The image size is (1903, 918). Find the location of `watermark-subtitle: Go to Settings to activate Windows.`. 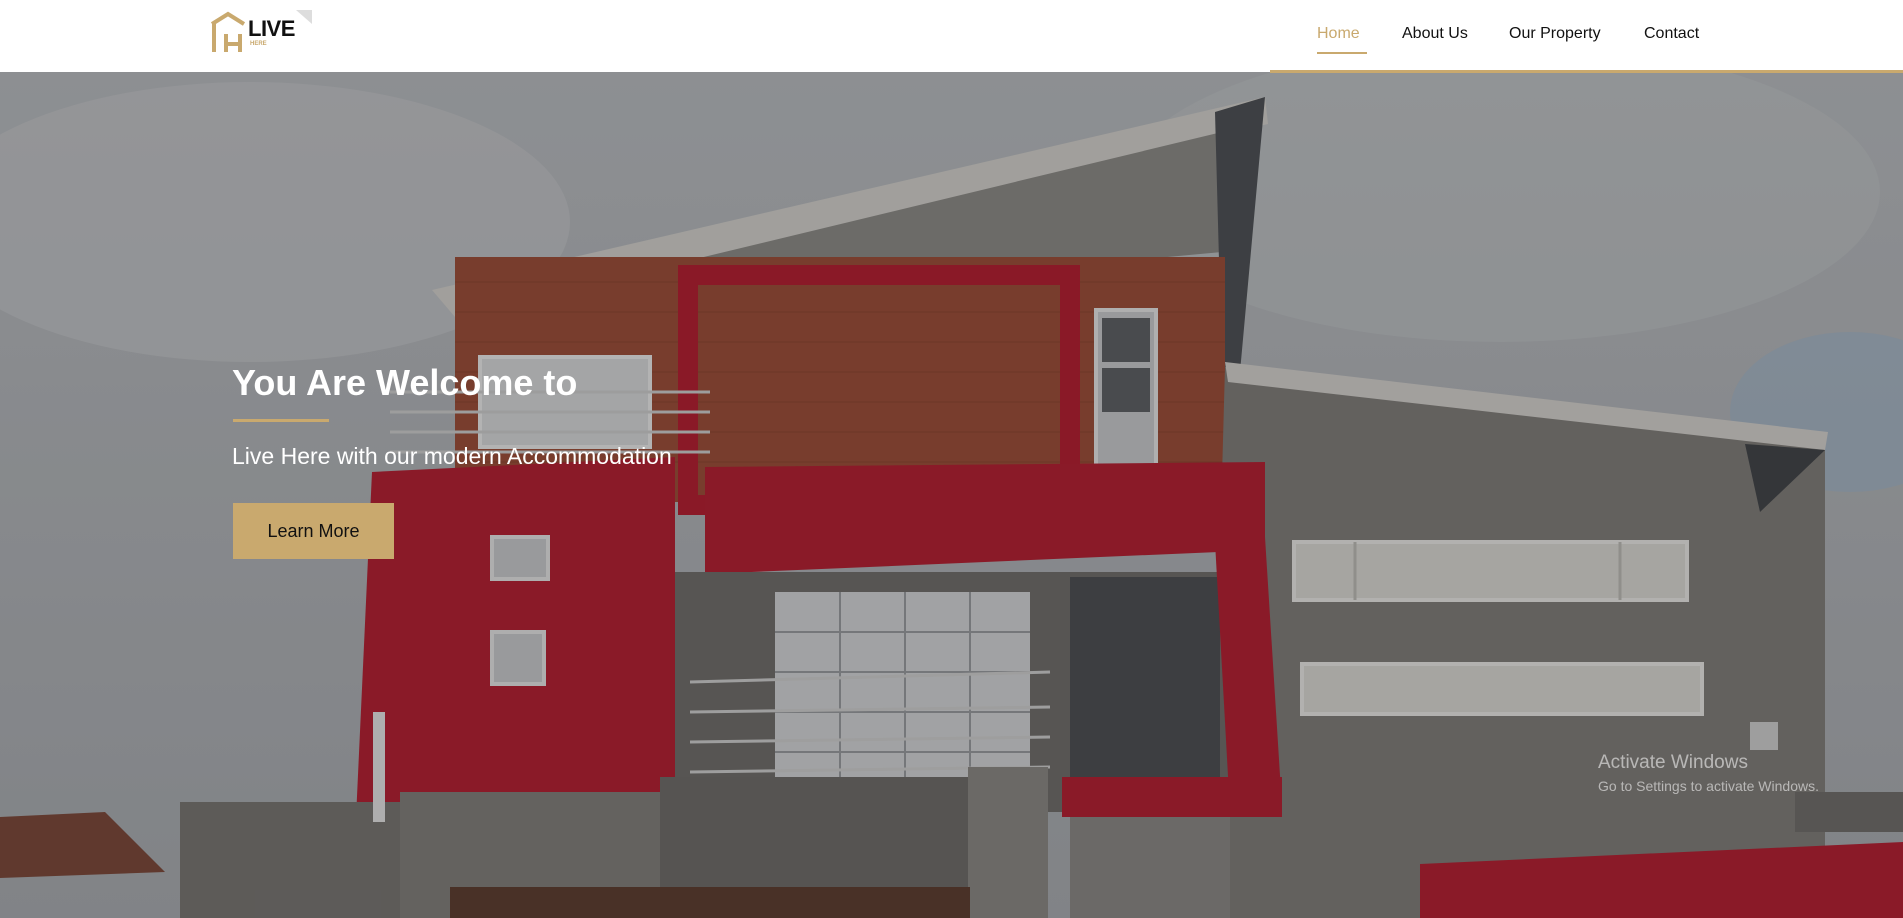

watermark-subtitle: Go to Settings to activate Windows. is located at coordinates (1708, 786).